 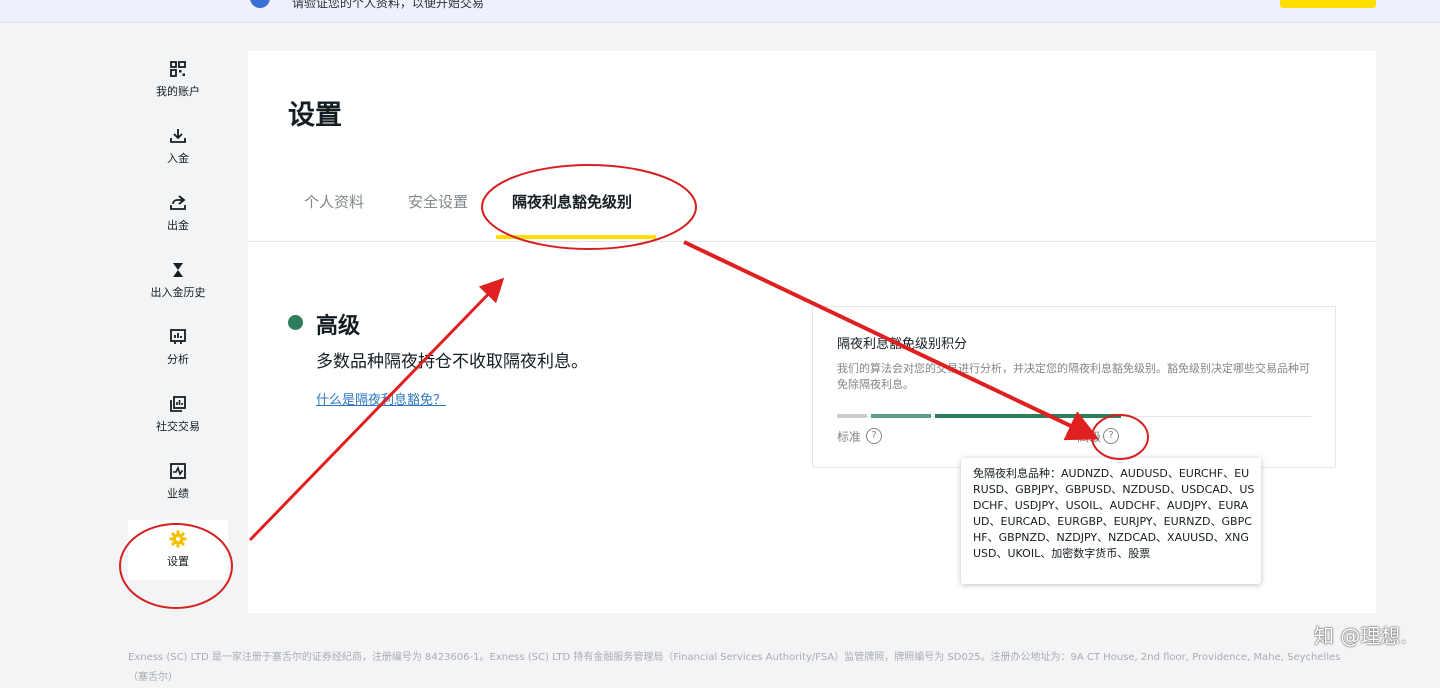 I want to click on gear-icon, so click(x=178, y=539).